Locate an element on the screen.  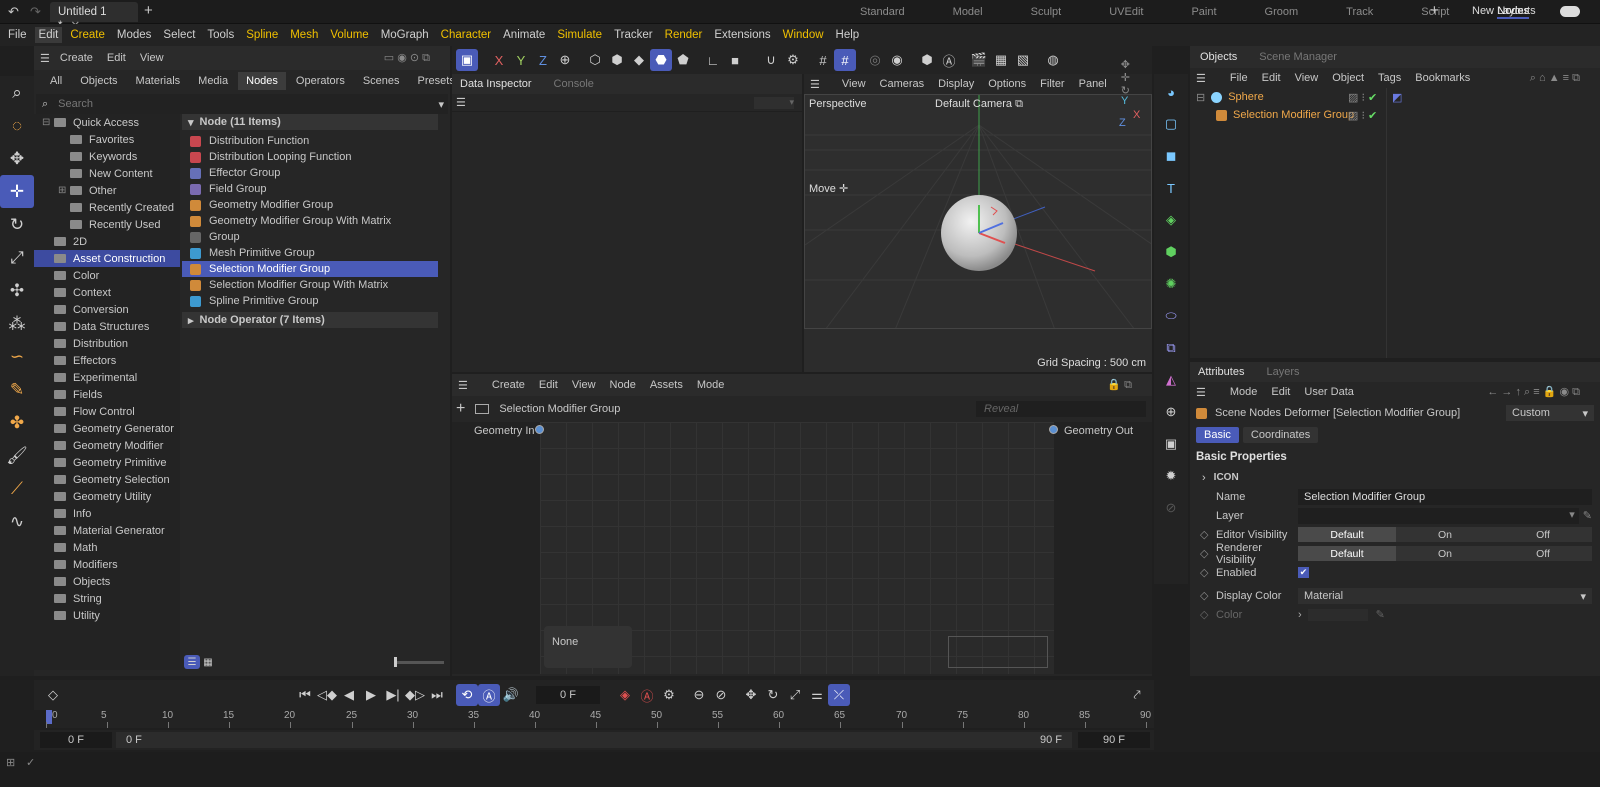
next-frame-icon: ▶| is located at coordinates (393, 695).